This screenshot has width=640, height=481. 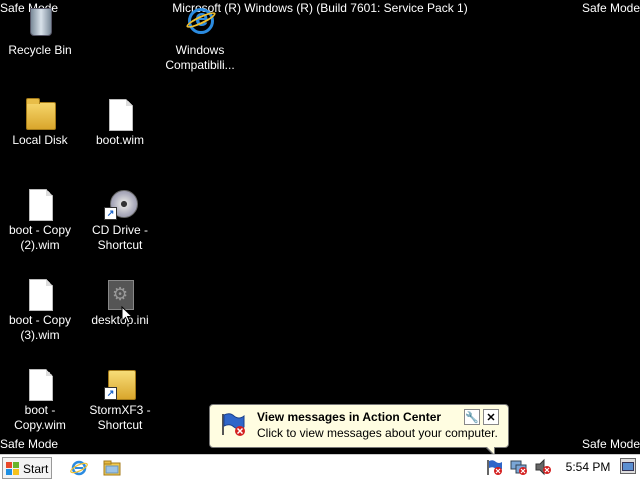 What do you see at coordinates (588, 467) in the screenshot?
I see `taskbar-clock: 5:54 PM` at bounding box center [588, 467].